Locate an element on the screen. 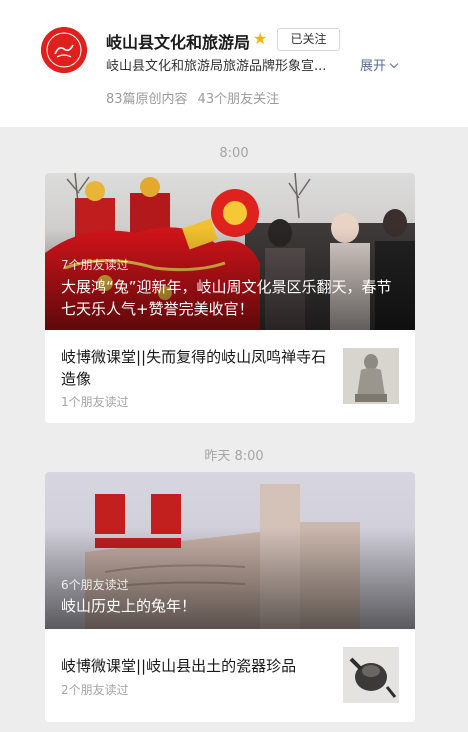  account-name: 岐山县文化和旅游局 is located at coordinates (178, 41).